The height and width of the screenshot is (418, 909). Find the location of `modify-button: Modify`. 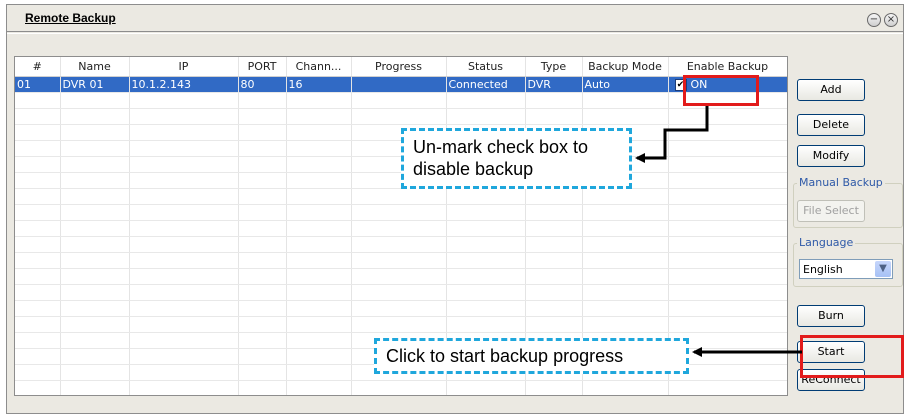

modify-button: Modify is located at coordinates (831, 156).